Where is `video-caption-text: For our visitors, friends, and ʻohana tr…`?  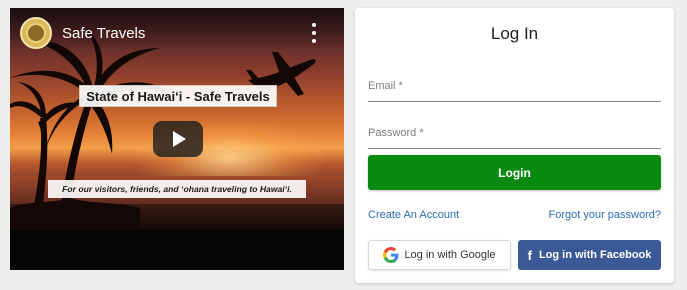 video-caption-text: For our visitors, friends, and ʻohana tr… is located at coordinates (177, 189).